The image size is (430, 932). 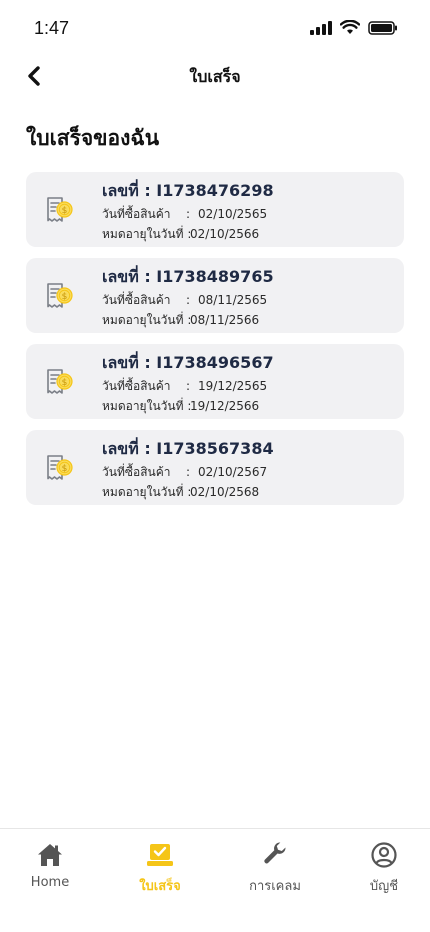 I want to click on expiry-date-row: หมดอายุในวันที่ :02/10/2566, so click(x=180, y=234).